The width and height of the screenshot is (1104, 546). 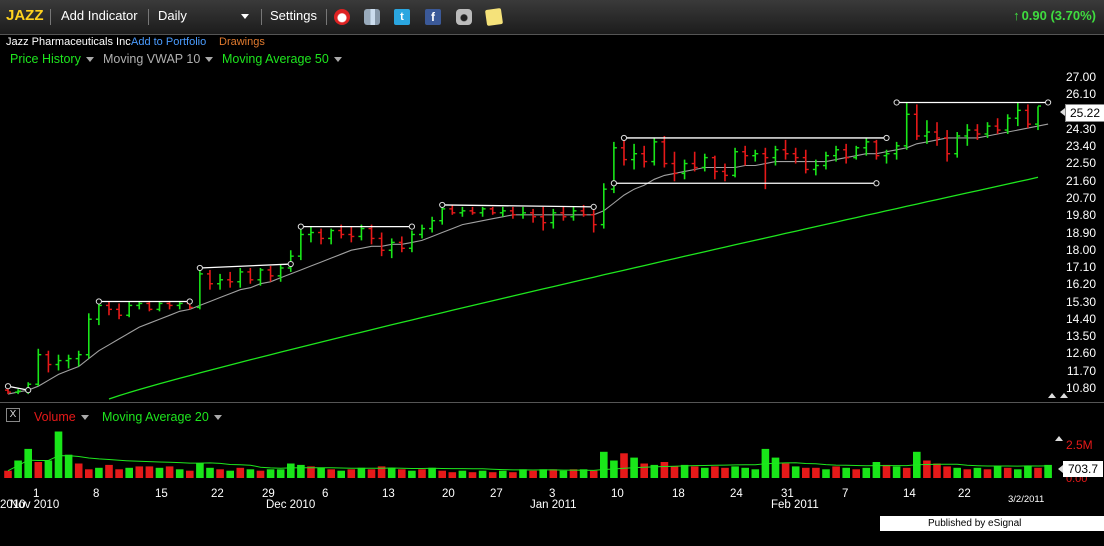 I want to click on price-axis-label: 17.10, so click(x=1080, y=267).